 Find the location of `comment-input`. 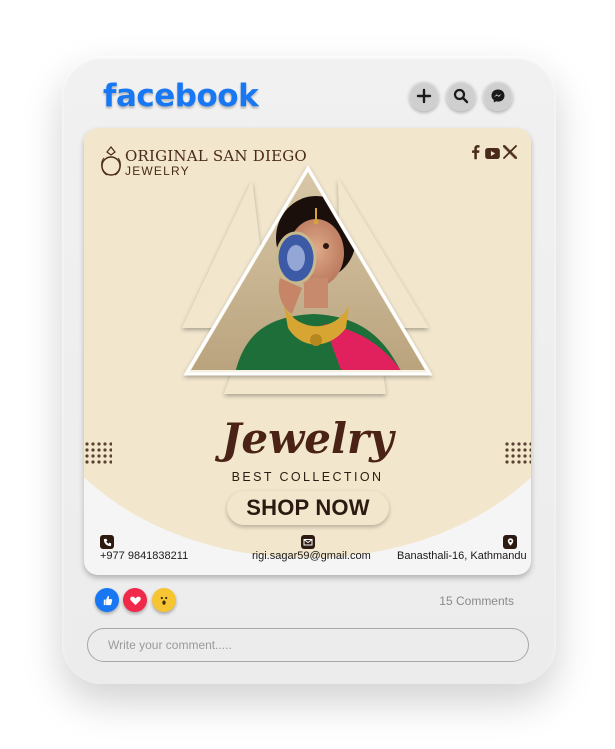

comment-input is located at coordinates (308, 645).